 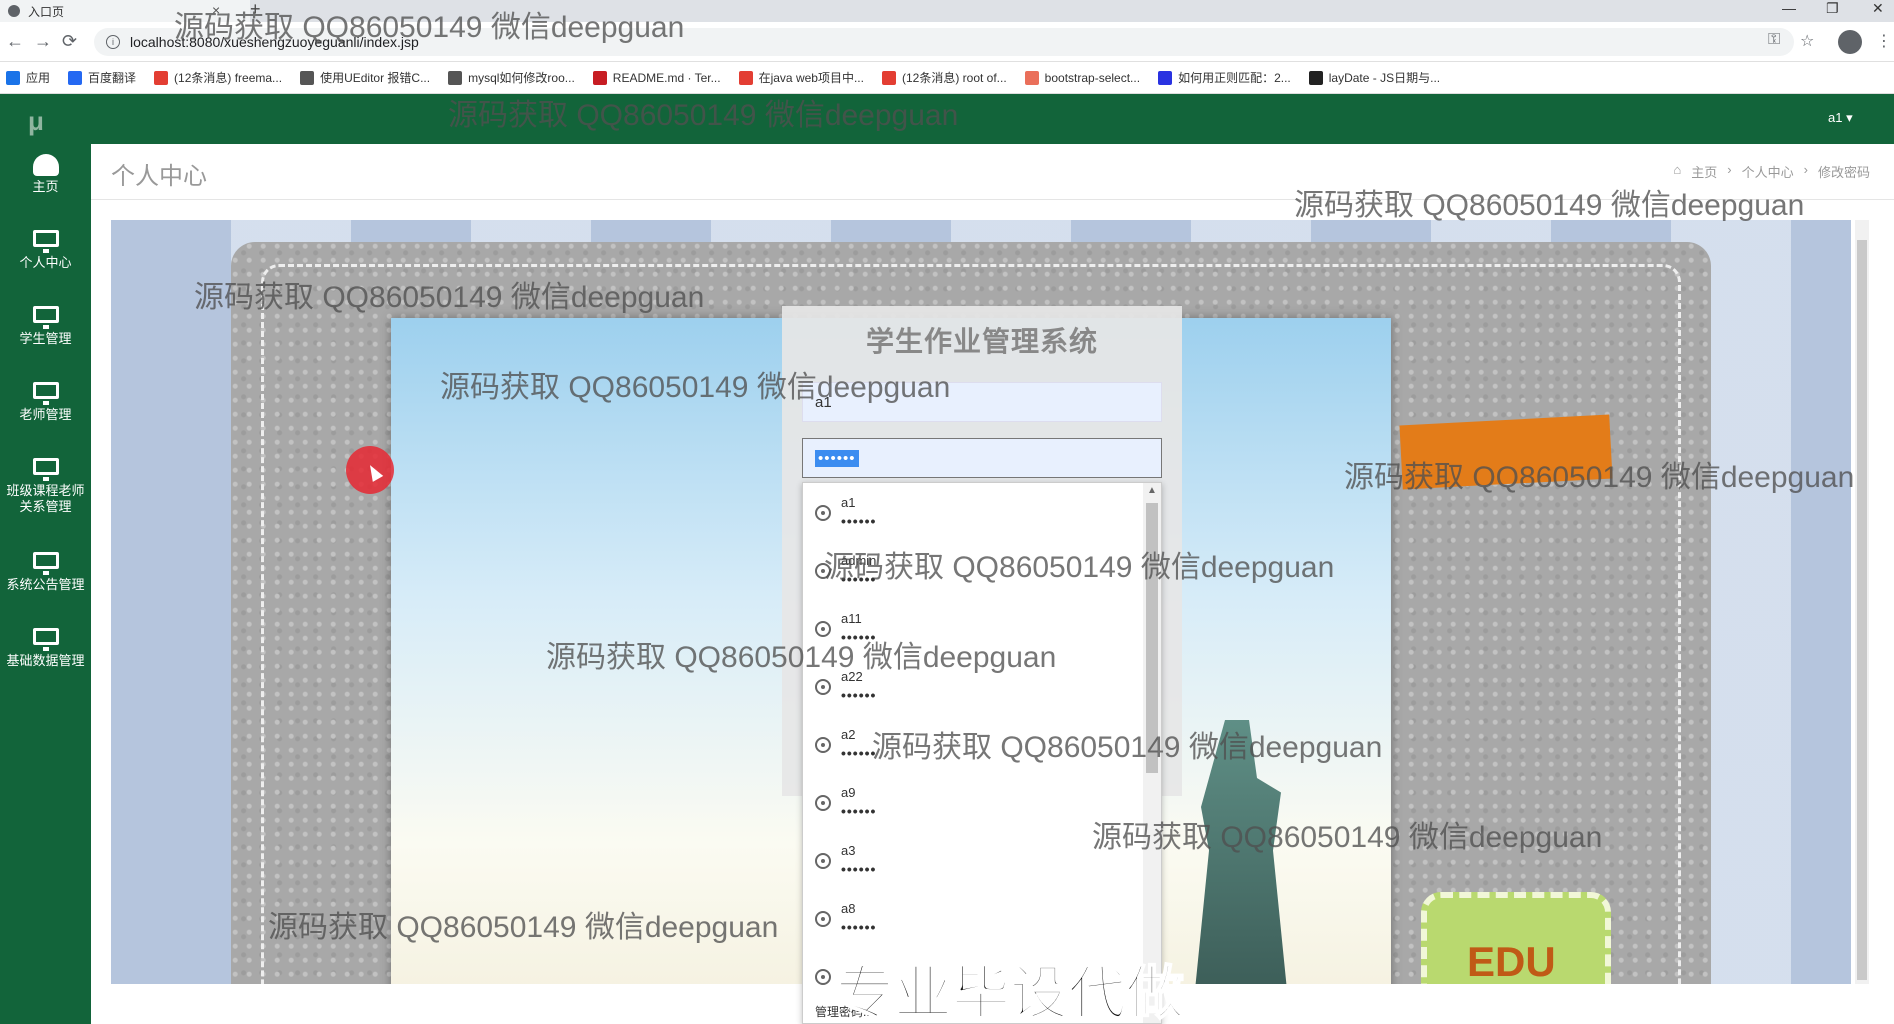 What do you see at coordinates (973, 574) in the screenshot?
I see `credential-suggestion: admin ••••••` at bounding box center [973, 574].